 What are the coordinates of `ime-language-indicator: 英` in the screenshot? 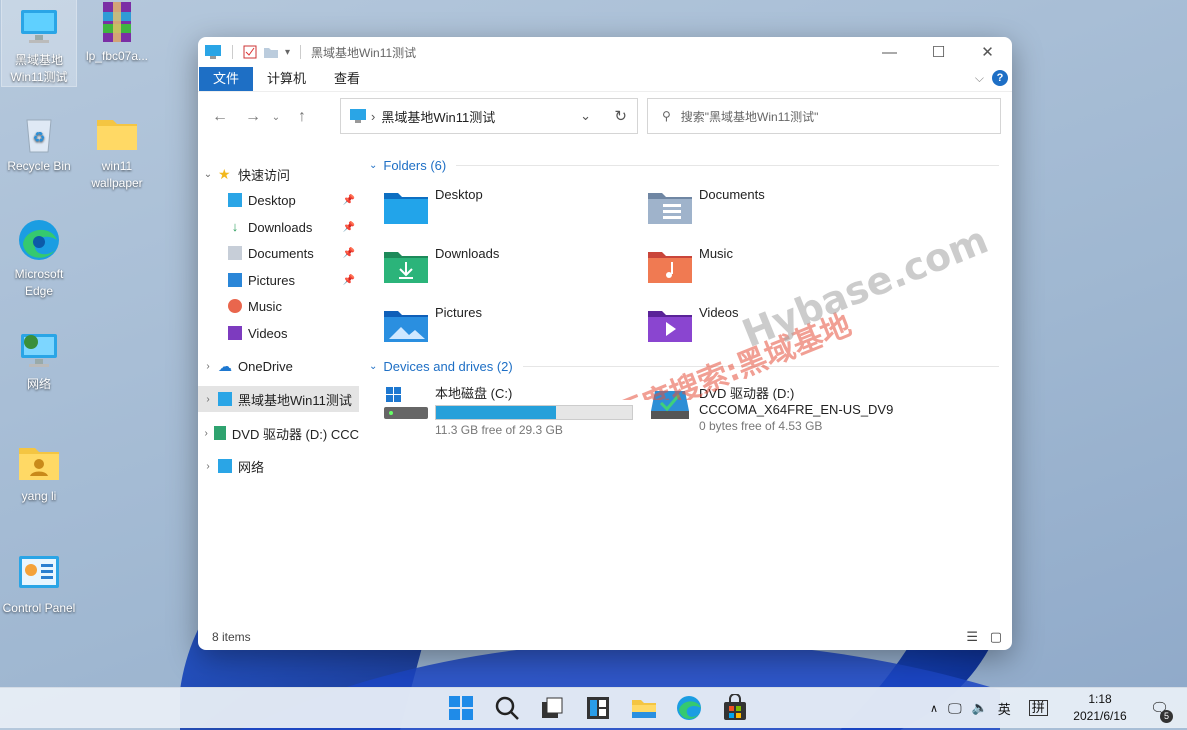 It's located at (1004, 708).